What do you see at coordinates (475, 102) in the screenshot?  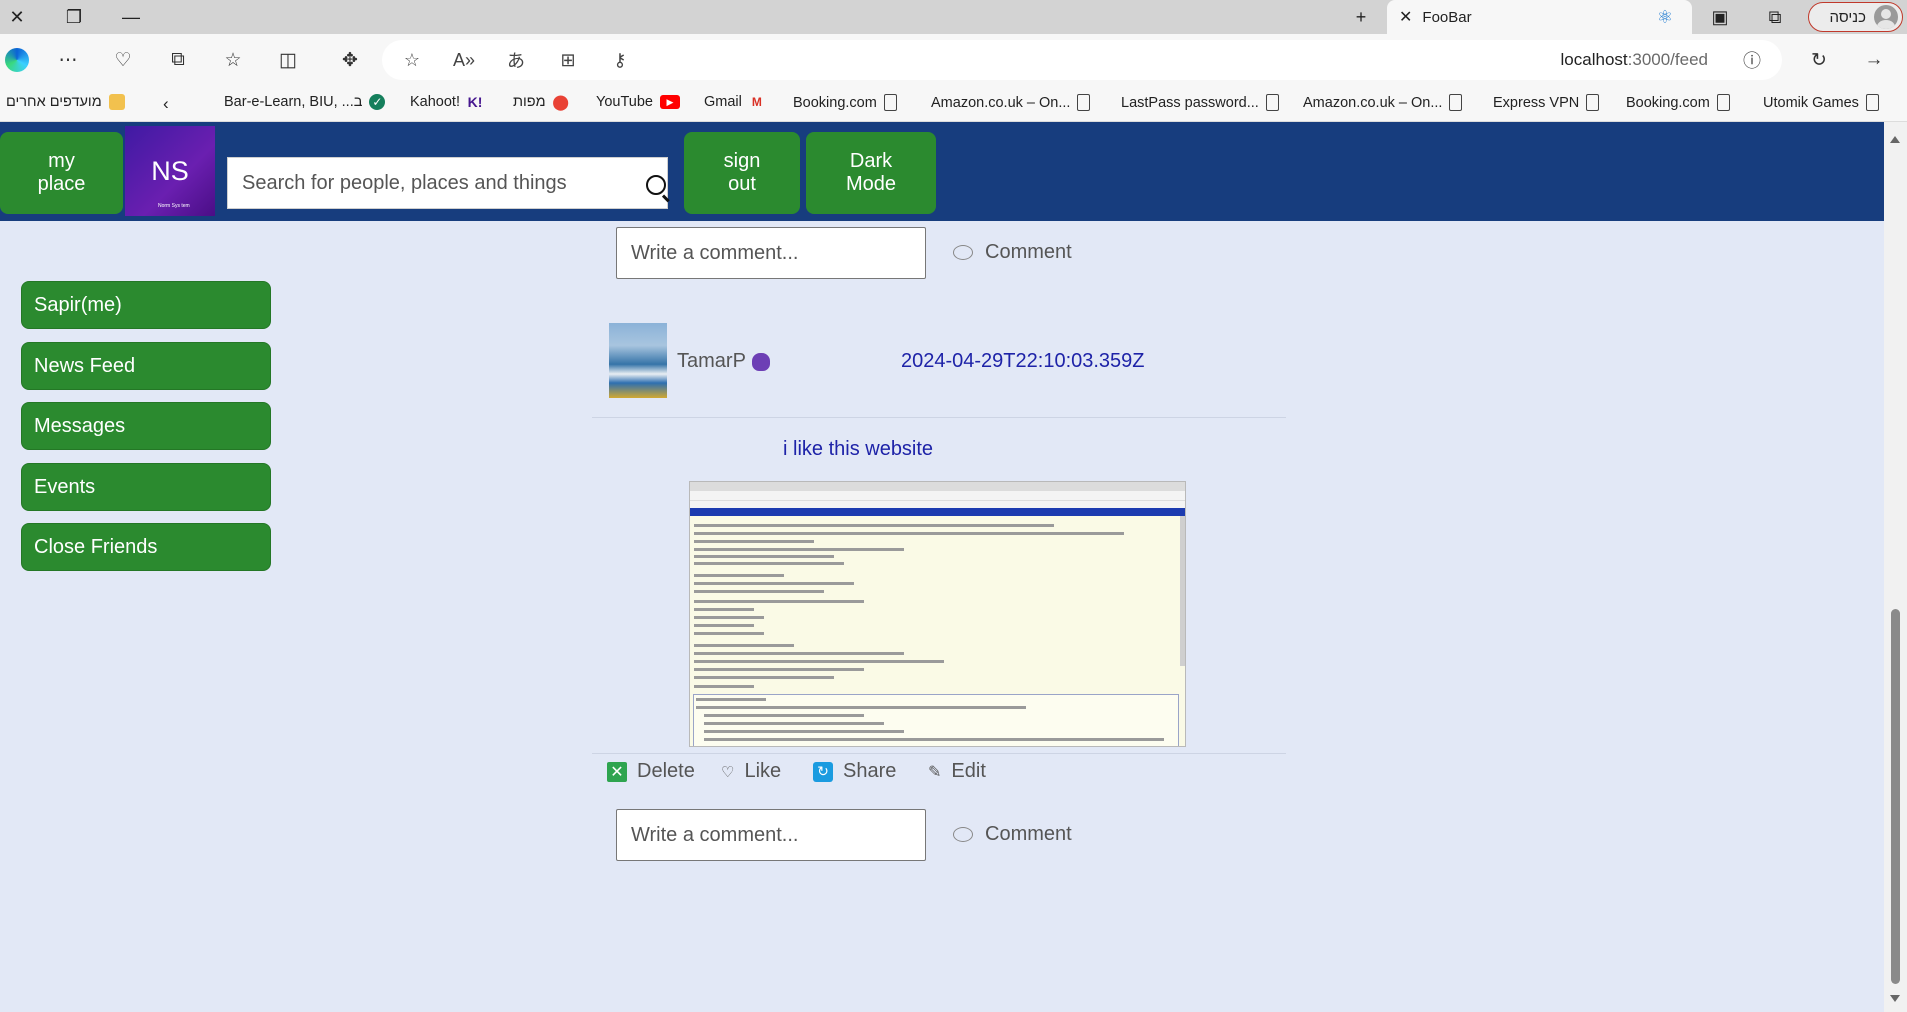 I see `kahoot-icon: K!` at bounding box center [475, 102].